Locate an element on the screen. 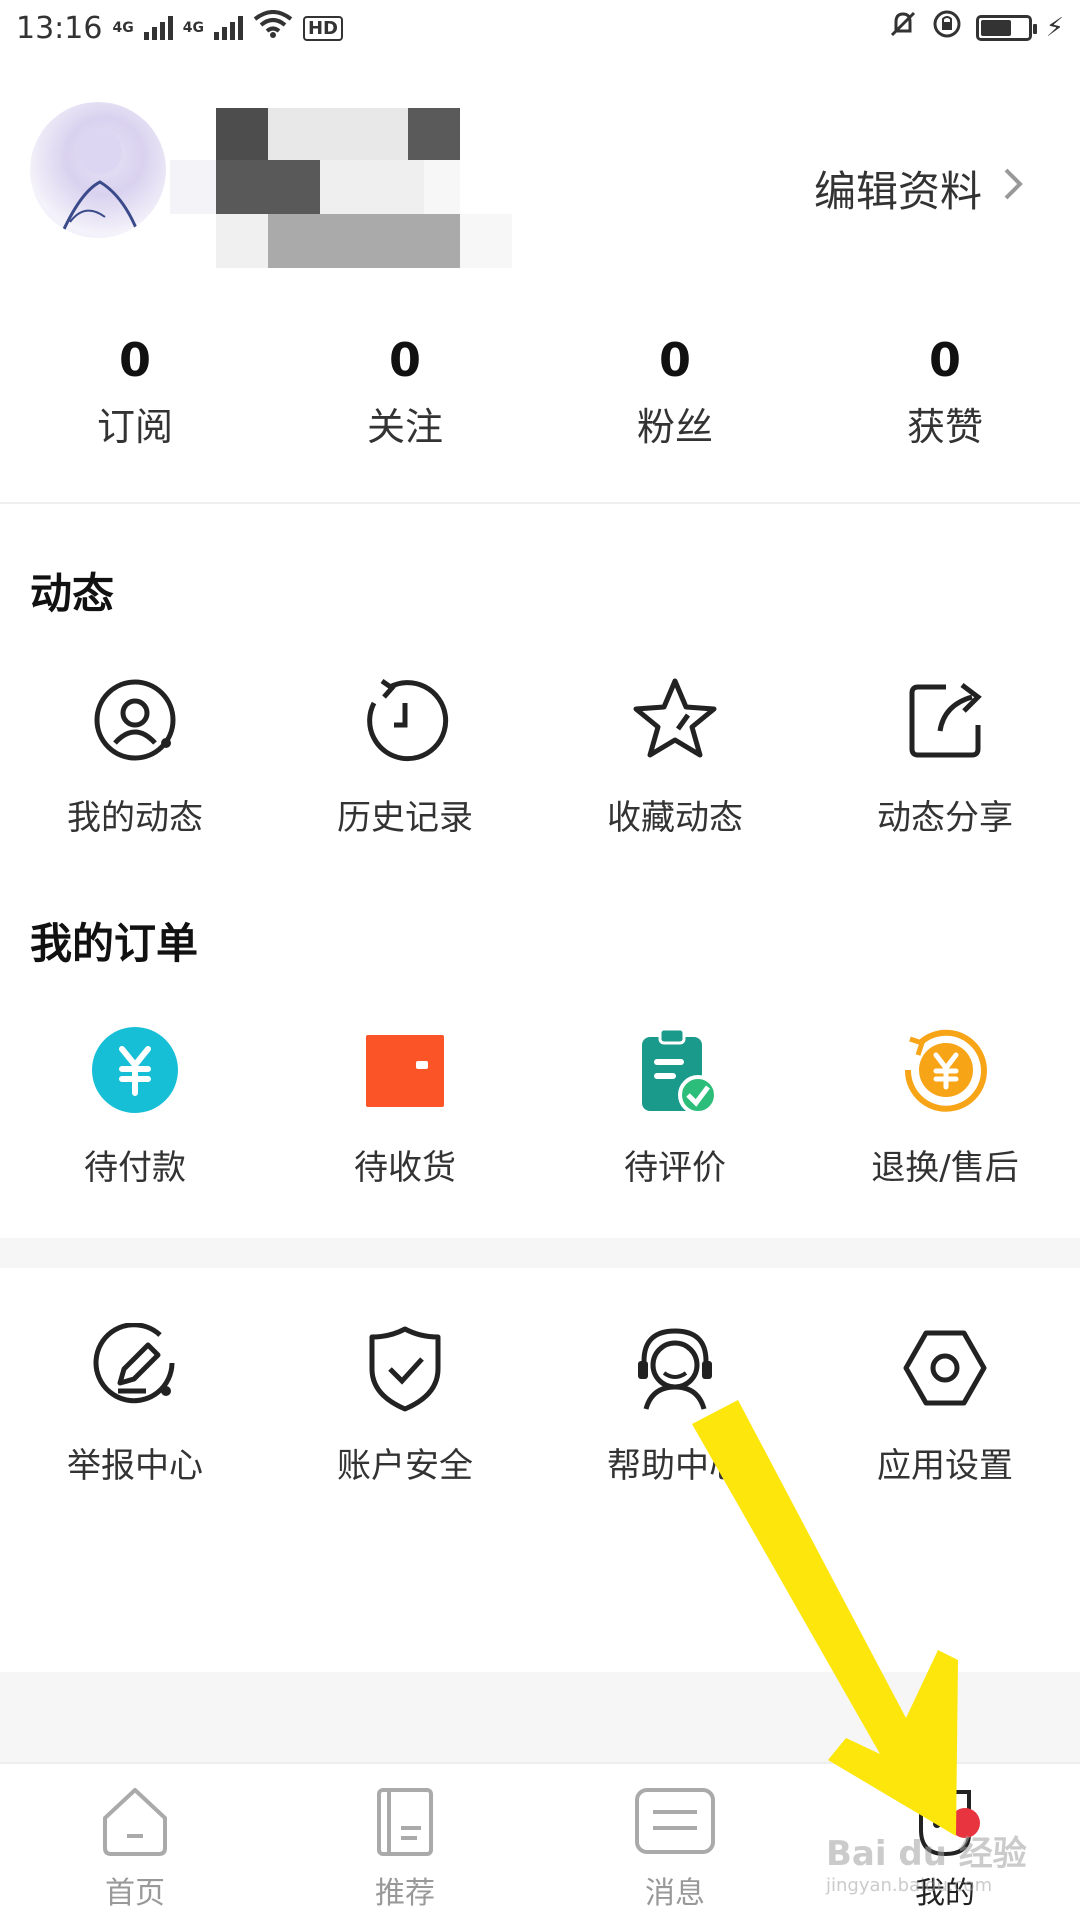 The width and height of the screenshot is (1080, 1920). nav-label: 首页 is located at coordinates (135, 1893).